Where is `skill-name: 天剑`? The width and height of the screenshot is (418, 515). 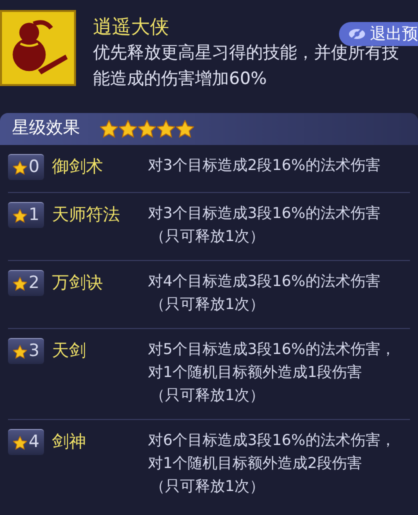
skill-name: 天剑 is located at coordinates (69, 351).